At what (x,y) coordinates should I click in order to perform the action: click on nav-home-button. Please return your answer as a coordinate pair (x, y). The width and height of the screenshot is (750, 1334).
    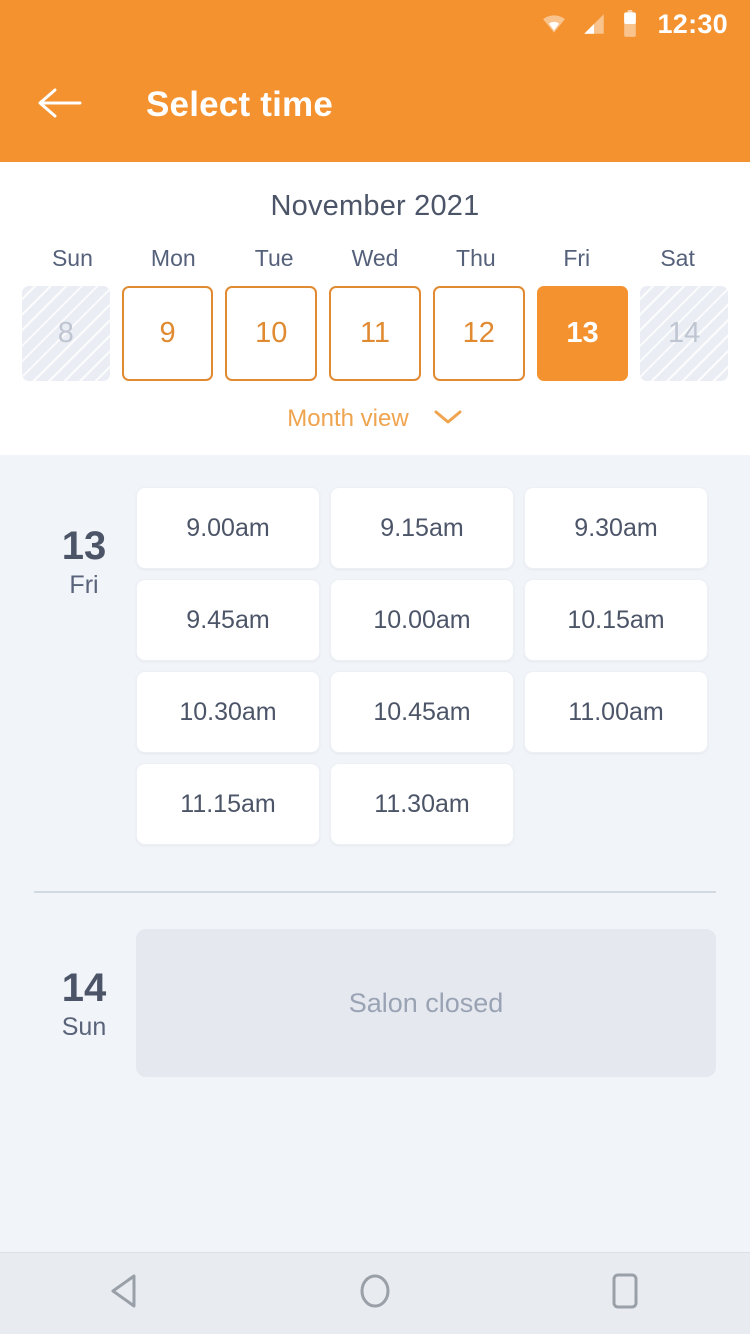
    Looking at the image, I should click on (375, 1293).